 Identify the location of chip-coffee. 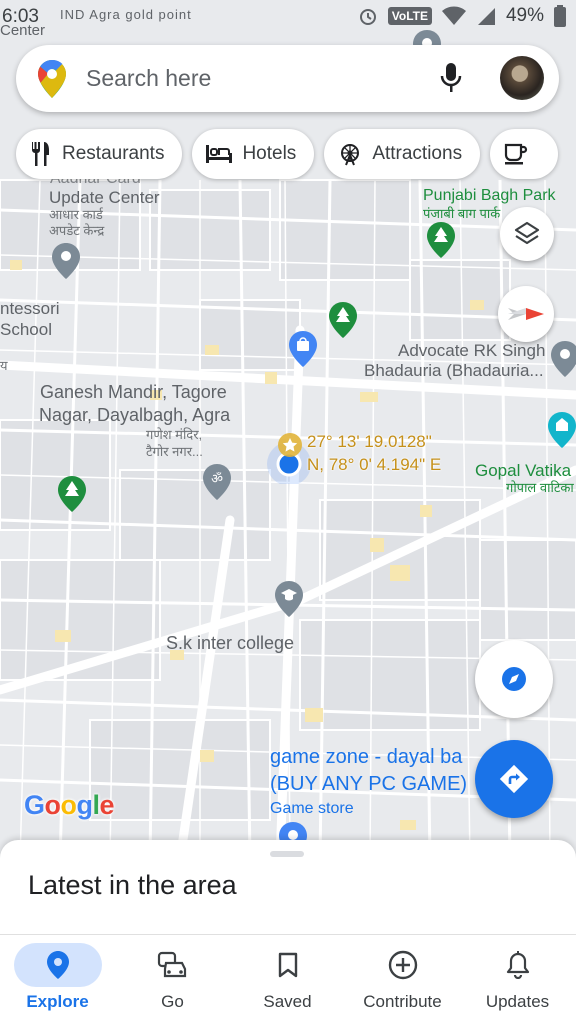
(524, 154).